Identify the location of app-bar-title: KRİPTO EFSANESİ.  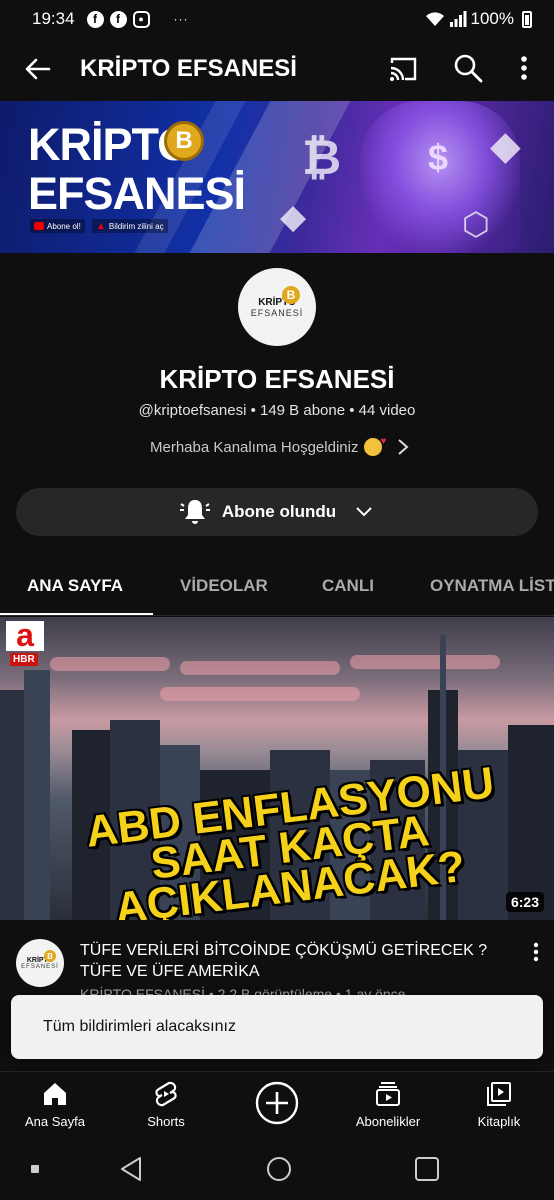
(188, 68).